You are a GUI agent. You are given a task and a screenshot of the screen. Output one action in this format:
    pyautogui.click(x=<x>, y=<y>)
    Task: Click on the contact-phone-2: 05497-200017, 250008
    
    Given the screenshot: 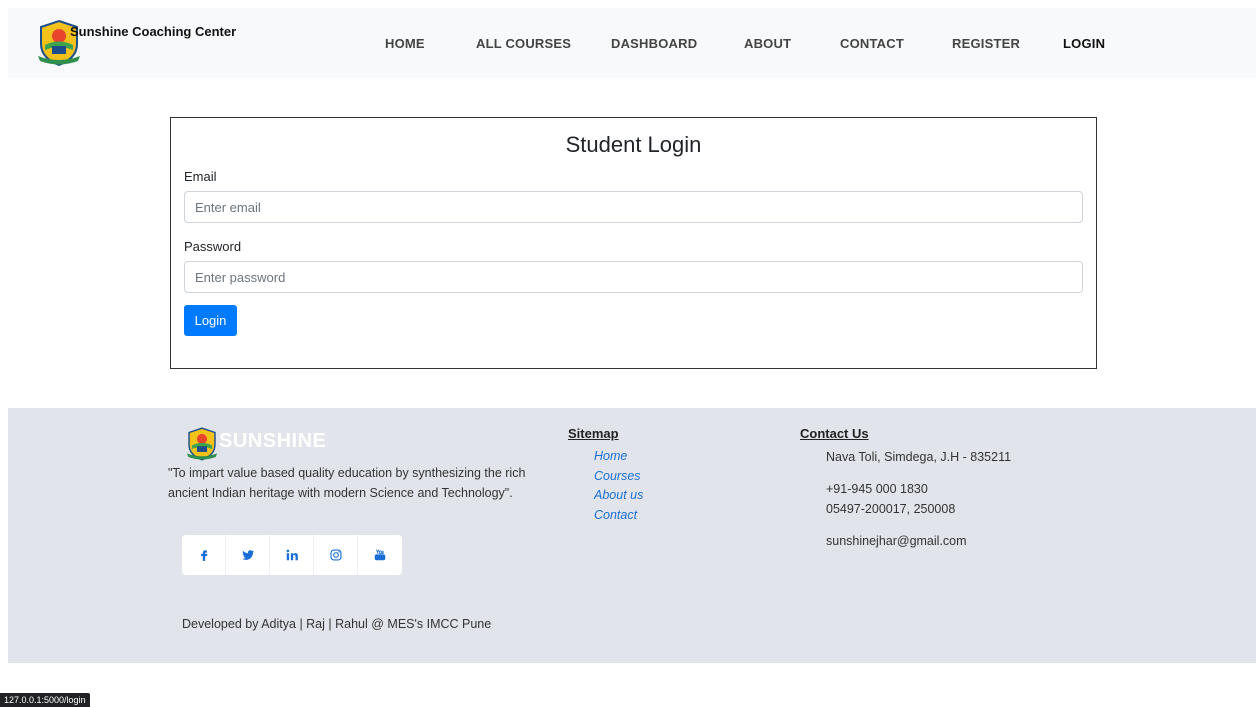 What is the action you would take?
    pyautogui.click(x=891, y=509)
    